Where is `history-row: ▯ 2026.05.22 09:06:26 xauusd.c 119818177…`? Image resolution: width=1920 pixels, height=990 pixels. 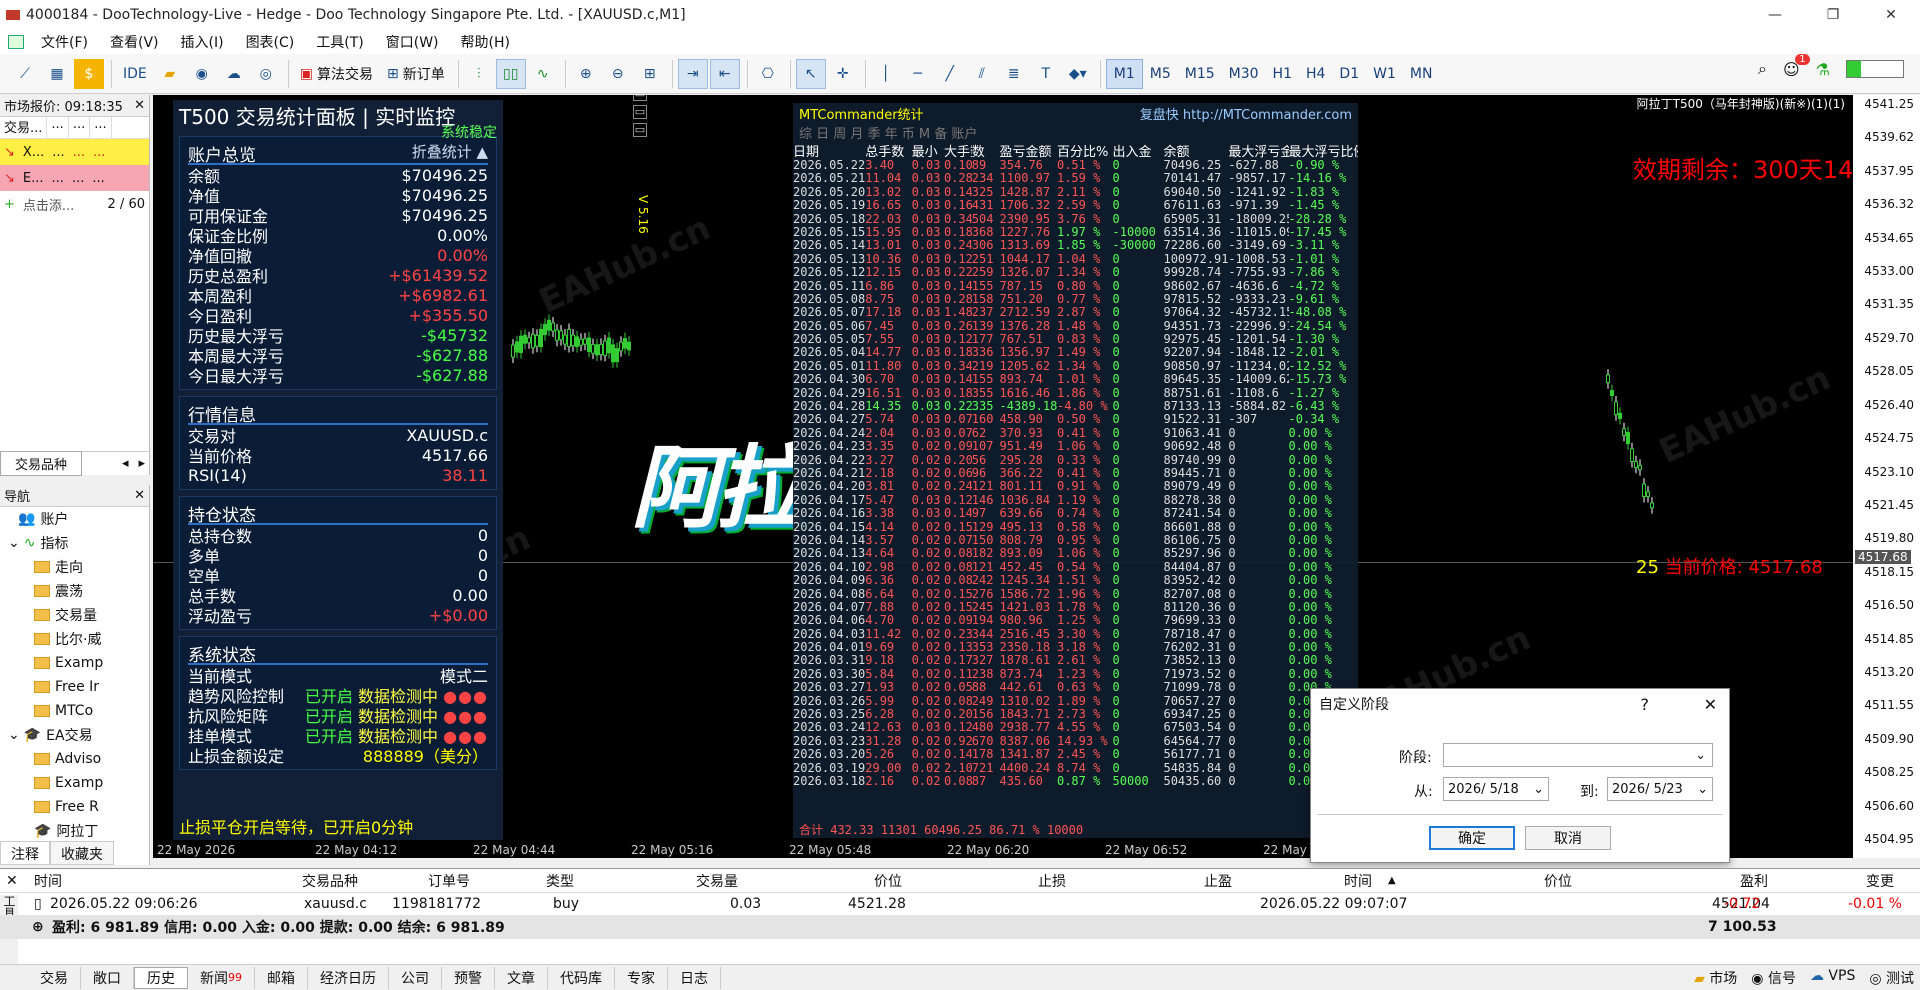
history-row: ▯ 2026.05.22 09:06:26 xauusd.c 119818177… is located at coordinates (960, 904).